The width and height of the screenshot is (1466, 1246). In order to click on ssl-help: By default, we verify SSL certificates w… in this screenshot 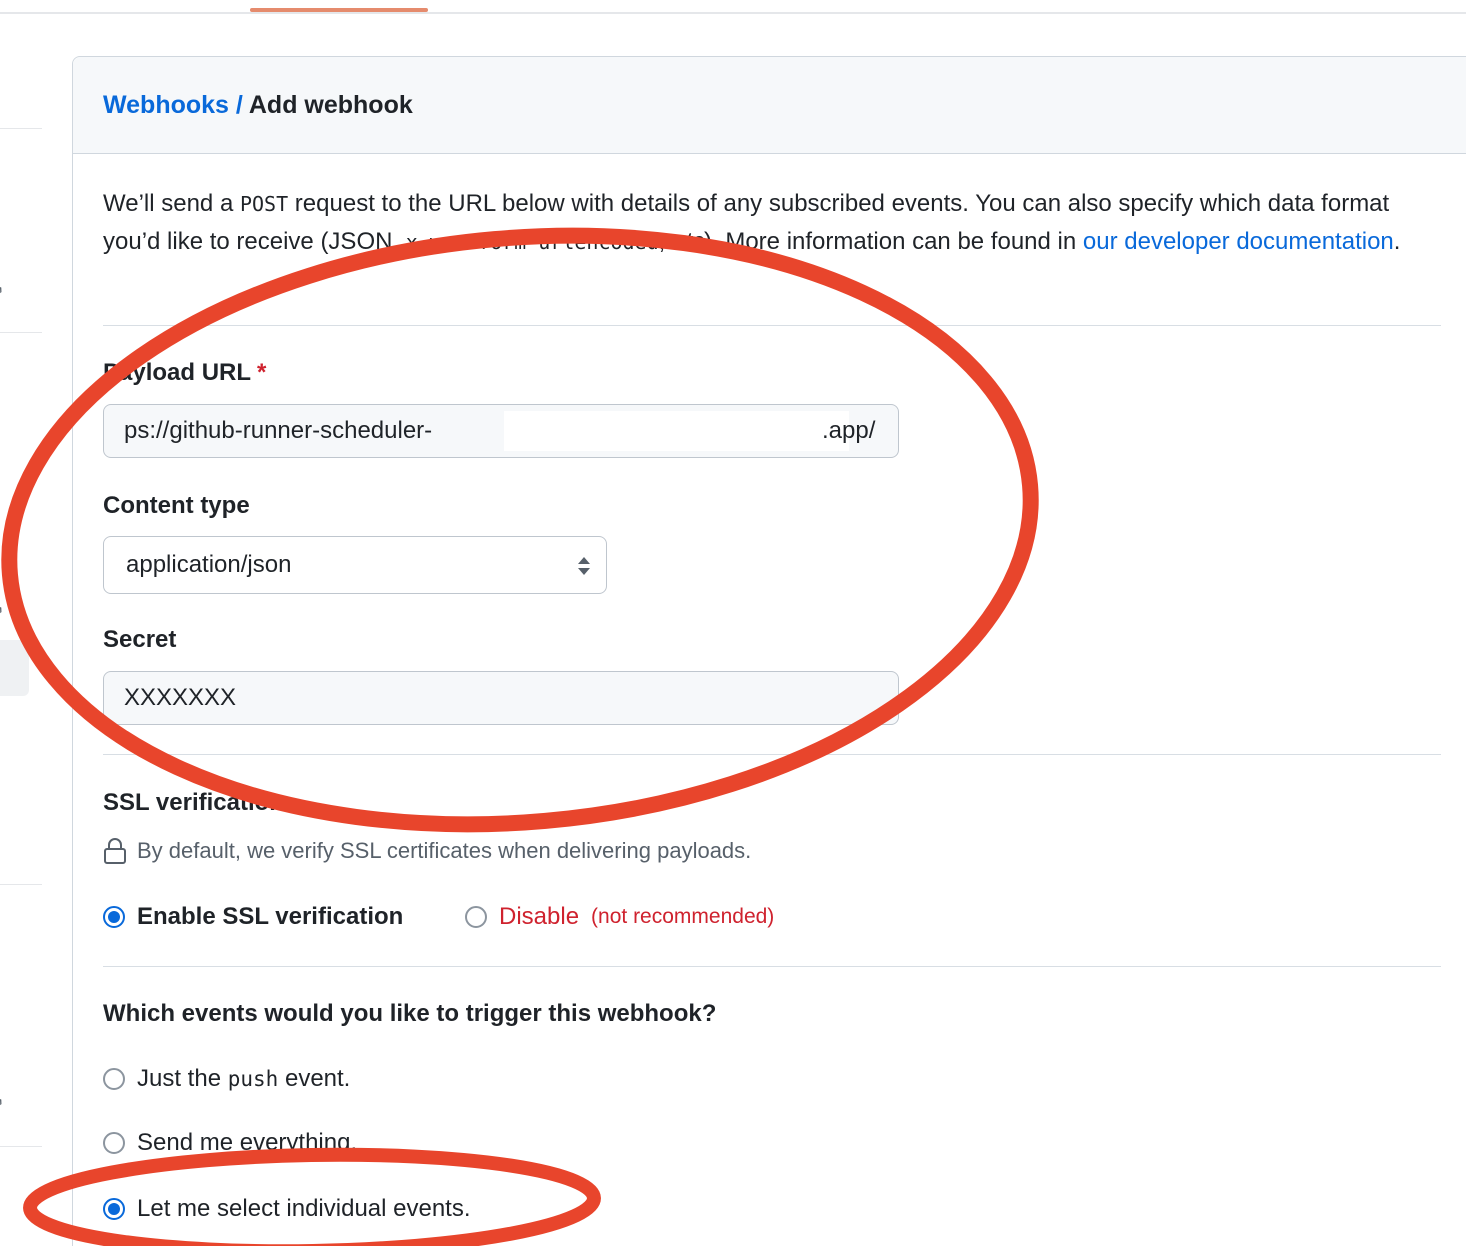, I will do `click(427, 851)`.